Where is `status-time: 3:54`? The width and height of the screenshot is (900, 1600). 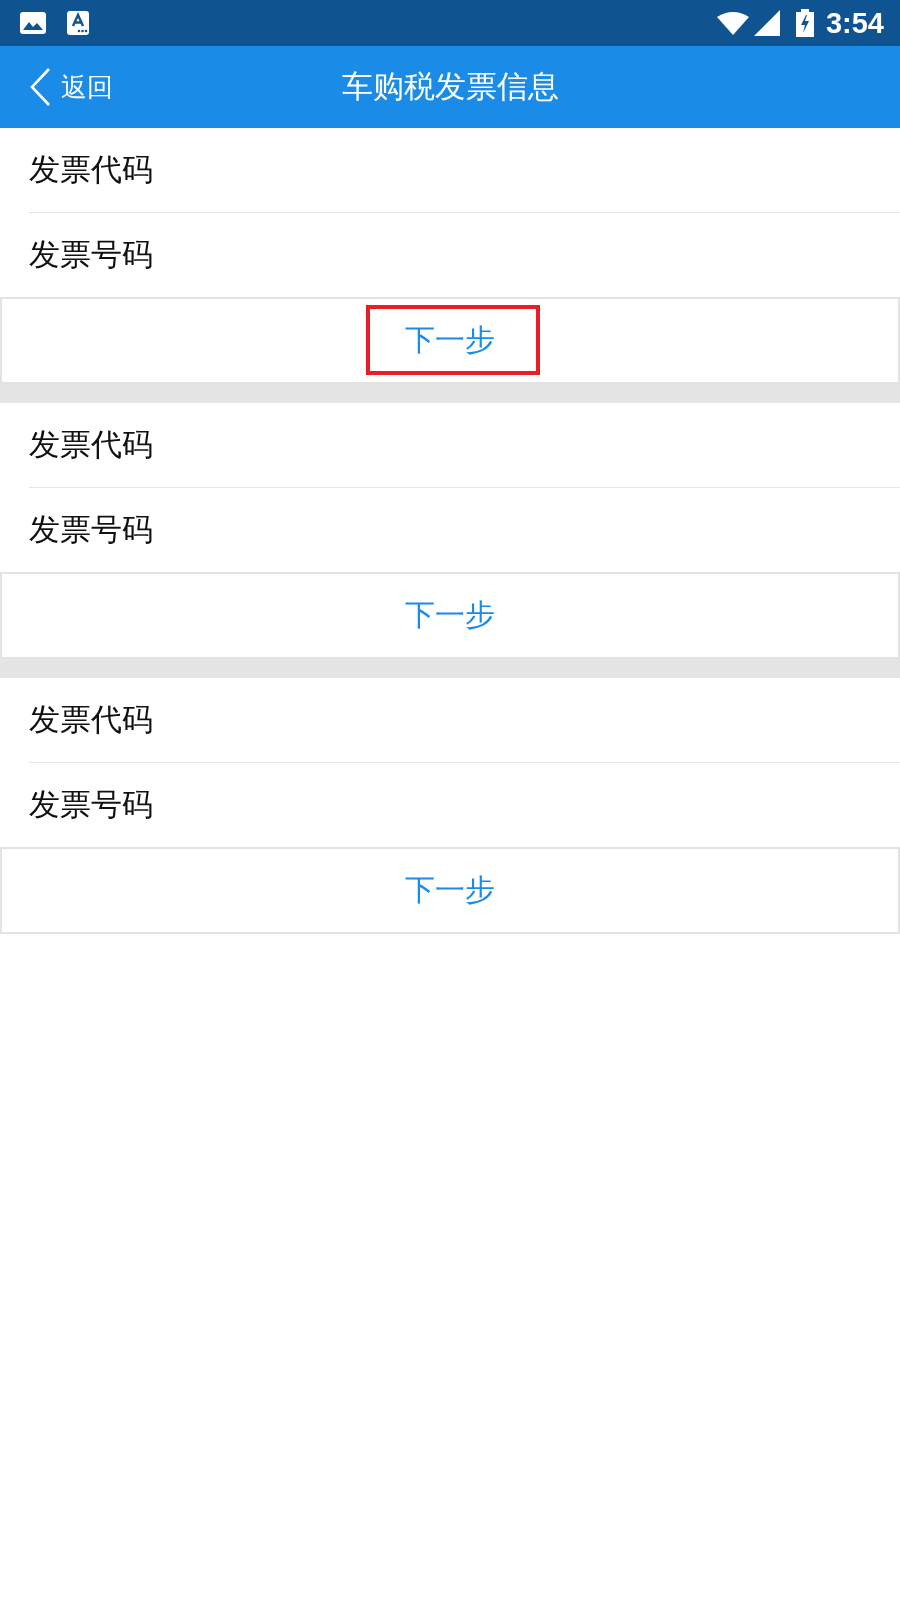 status-time: 3:54 is located at coordinates (854, 23).